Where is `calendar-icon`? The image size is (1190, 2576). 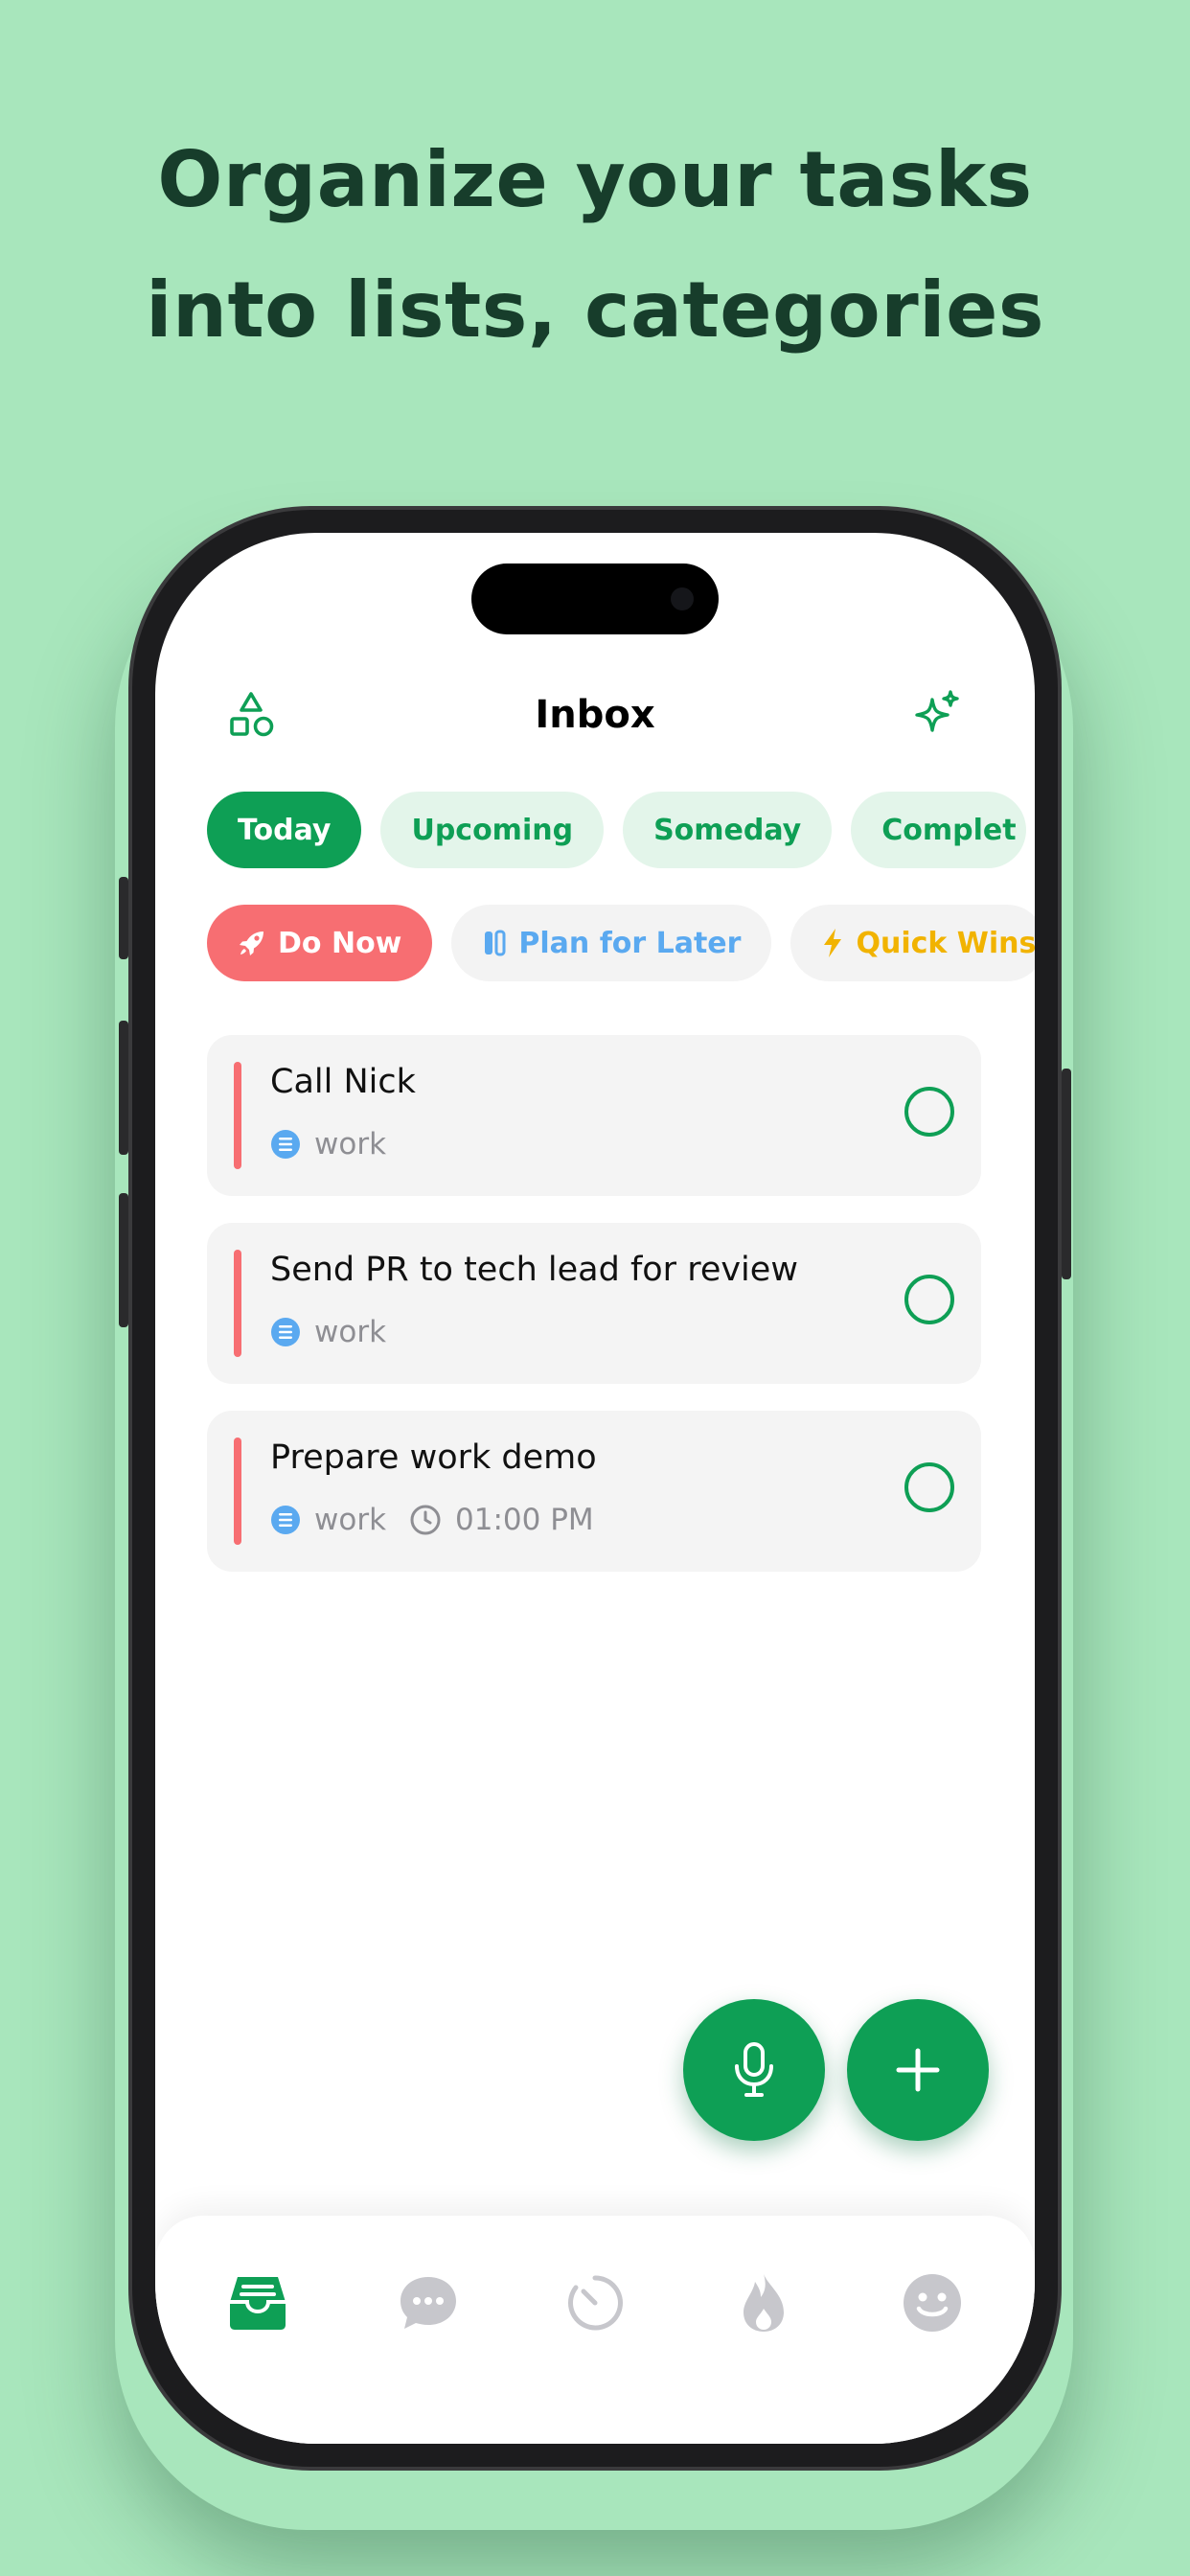 calendar-icon is located at coordinates (496, 943).